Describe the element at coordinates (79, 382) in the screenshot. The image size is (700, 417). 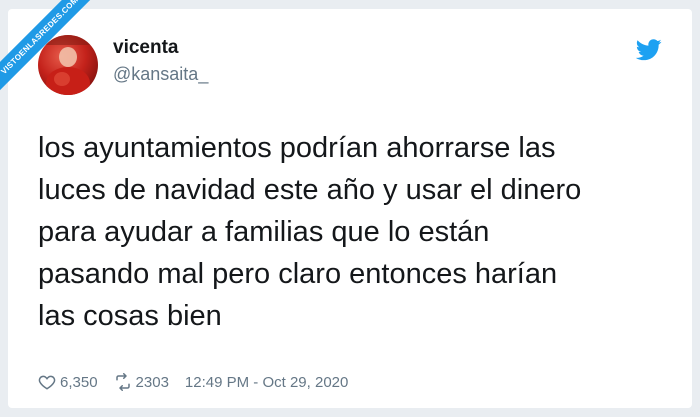
I see `like-count: 6,350` at that location.